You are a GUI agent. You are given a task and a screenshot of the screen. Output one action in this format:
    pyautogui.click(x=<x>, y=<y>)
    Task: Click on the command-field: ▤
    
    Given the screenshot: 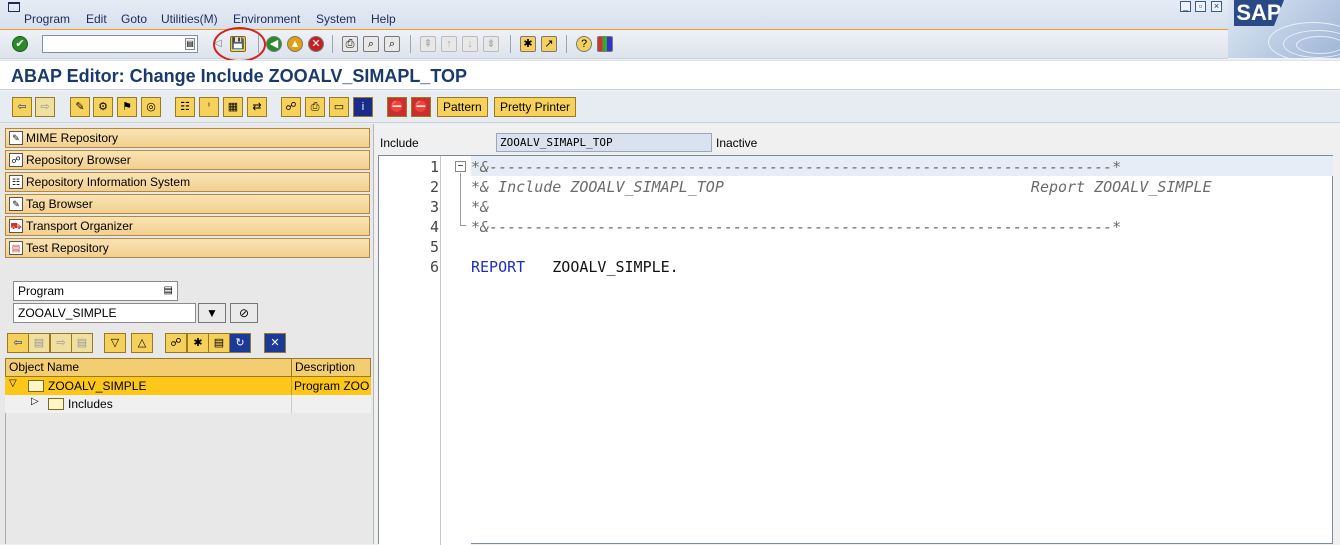 What is the action you would take?
    pyautogui.click(x=120, y=44)
    